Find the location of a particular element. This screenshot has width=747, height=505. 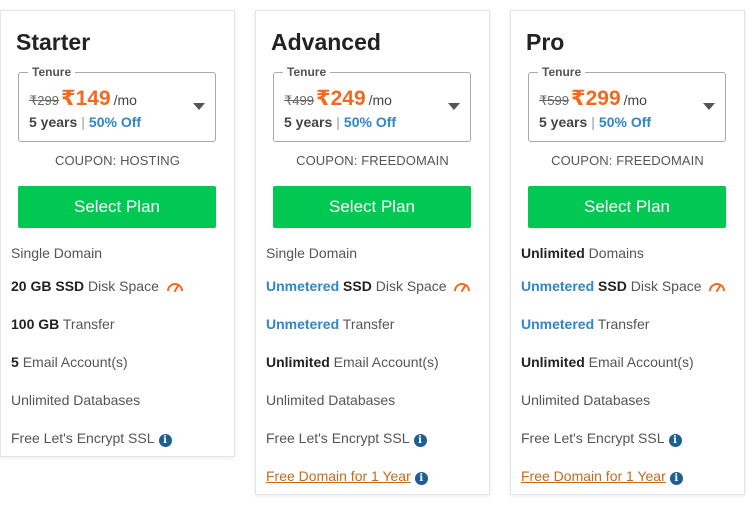

original-price: ₹499 is located at coordinates (299, 100).